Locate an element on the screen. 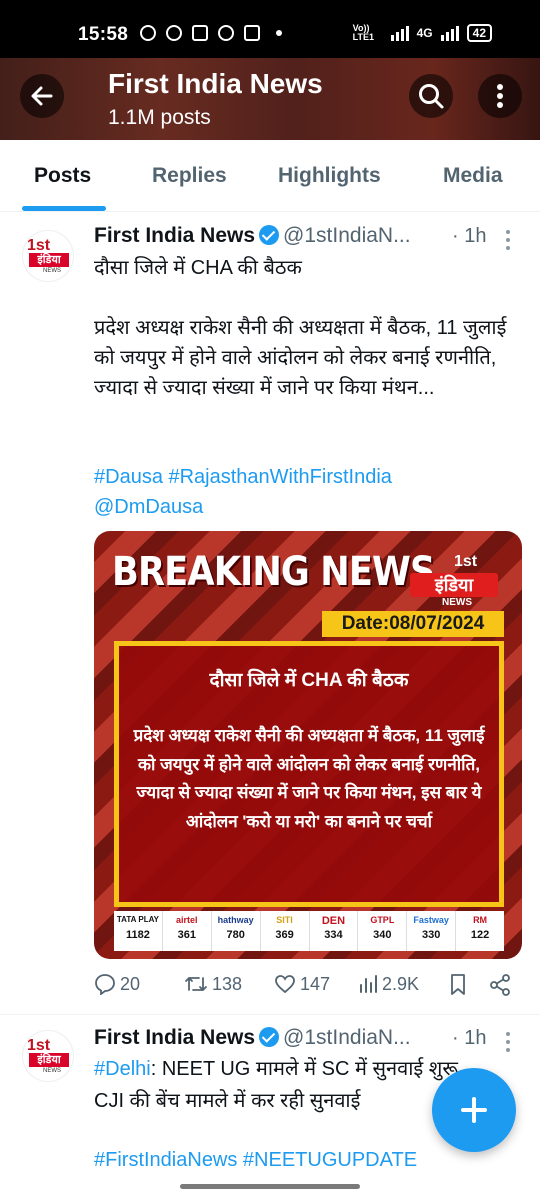 Image resolution: width=540 pixels, height=1200 pixels. share-icon is located at coordinates (500, 985).